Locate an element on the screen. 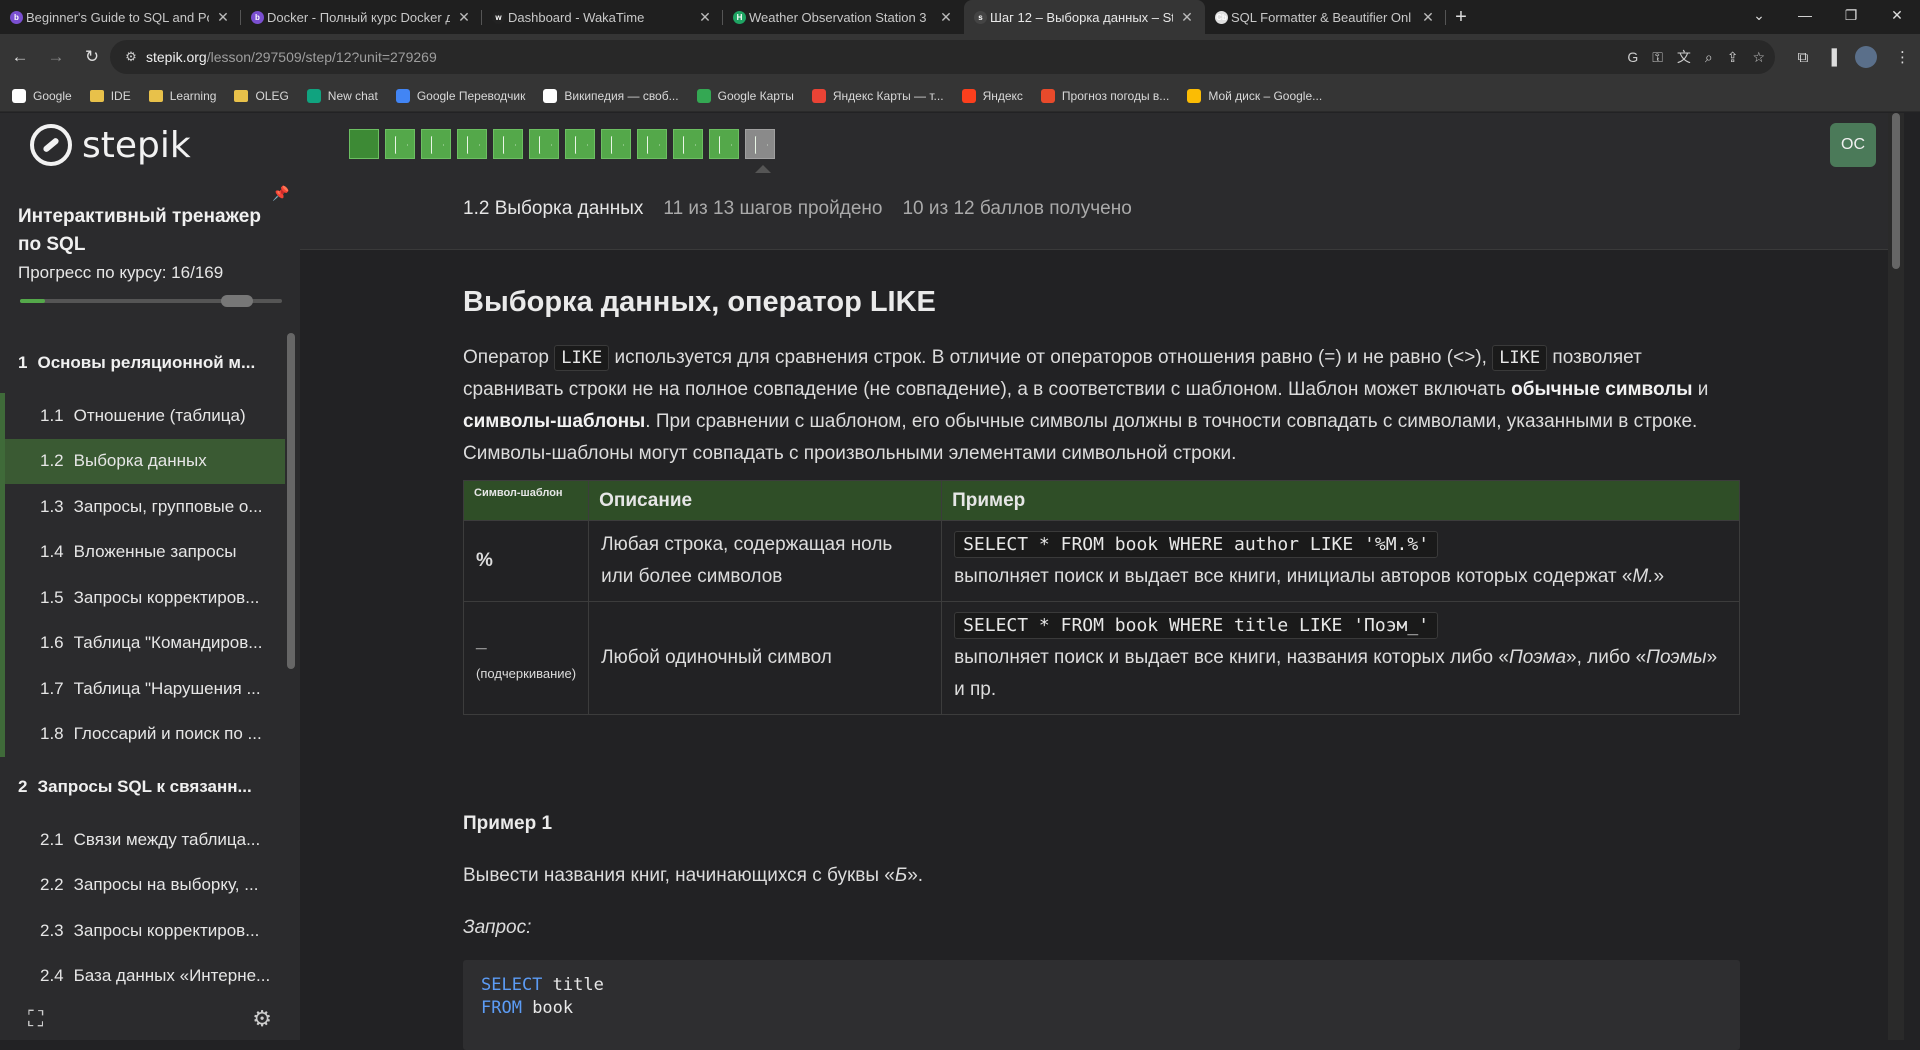 This screenshot has width=1920, height=1050. profile-avatar is located at coordinates (1866, 57).